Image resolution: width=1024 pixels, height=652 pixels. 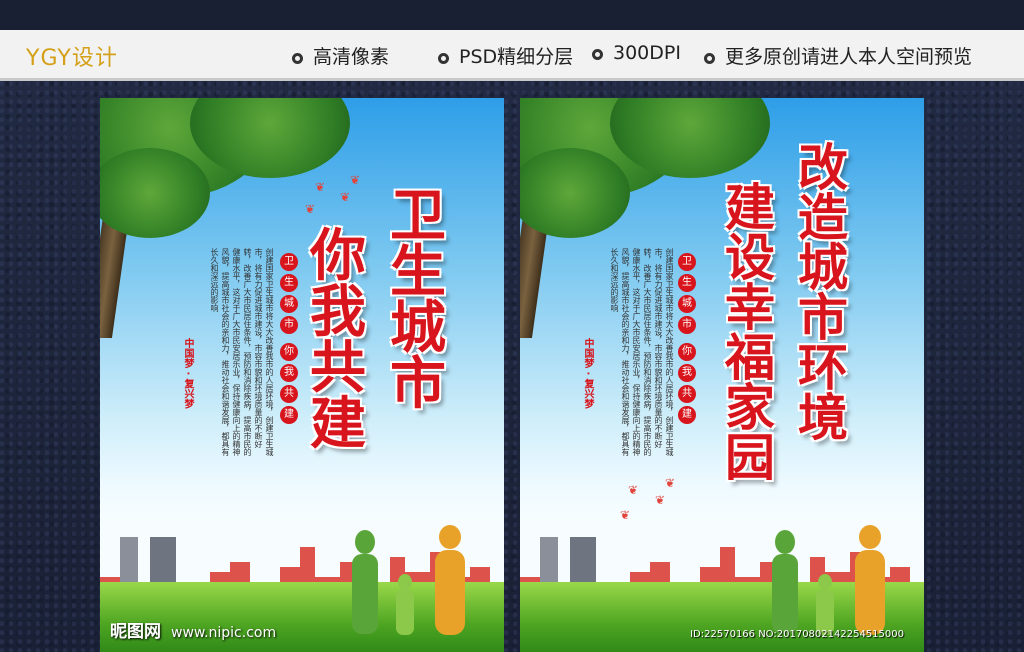 What do you see at coordinates (338, 340) in the screenshot?
I see `poster-title-col2: 你我共建` at bounding box center [338, 340].